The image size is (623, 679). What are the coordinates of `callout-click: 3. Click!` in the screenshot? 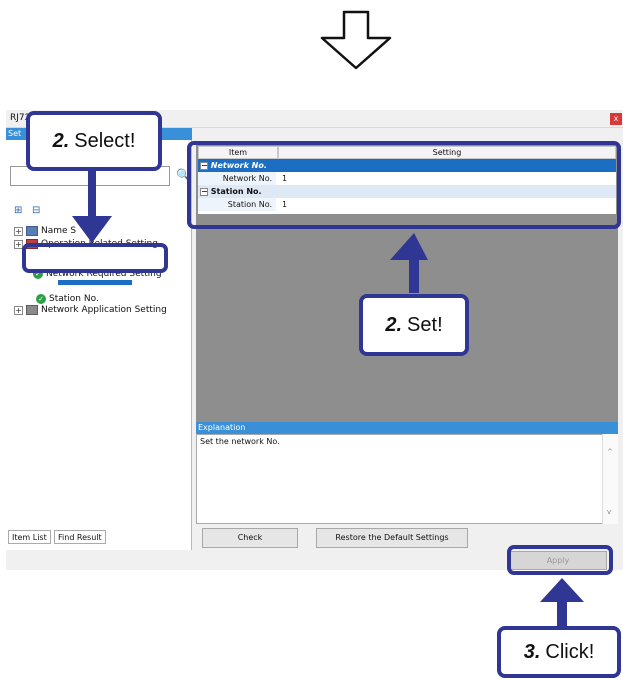 It's located at (559, 652).